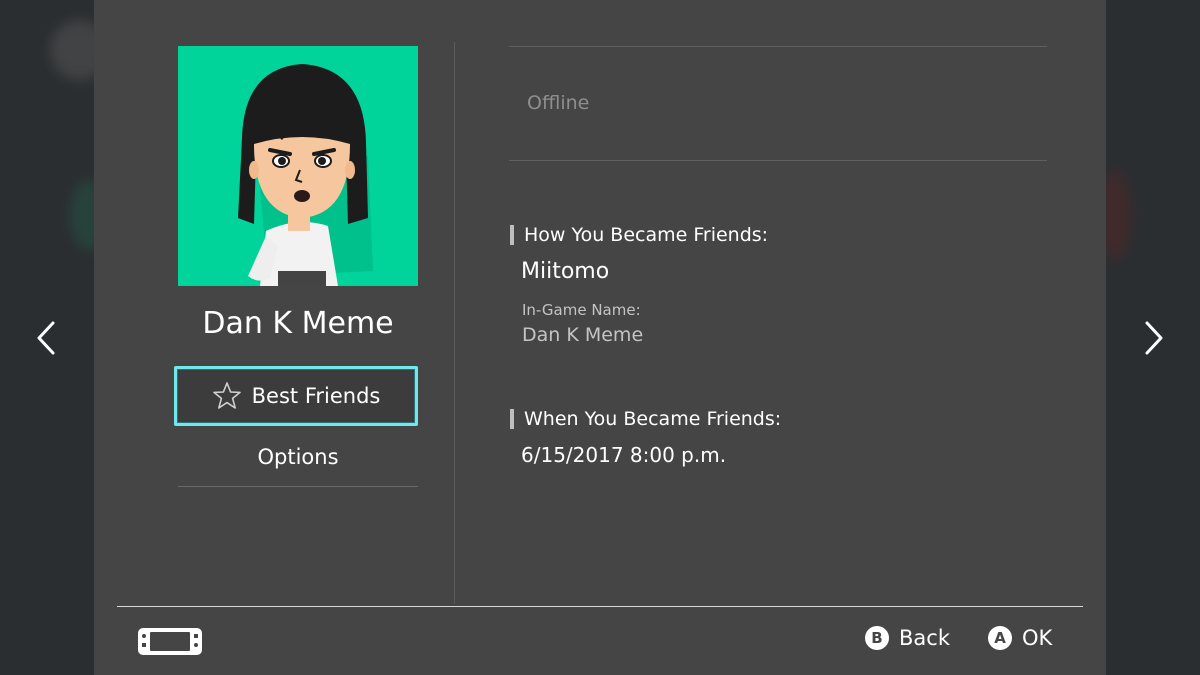  What do you see at coordinates (170, 641) in the screenshot?
I see `handheld-console-icon` at bounding box center [170, 641].